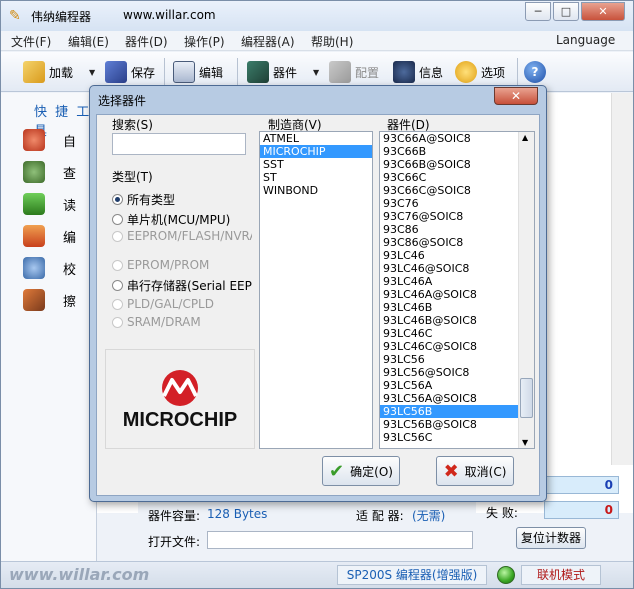  What do you see at coordinates (449, 268) in the screenshot?
I see `device-item: 93LC46@SOIC8` at bounding box center [449, 268].